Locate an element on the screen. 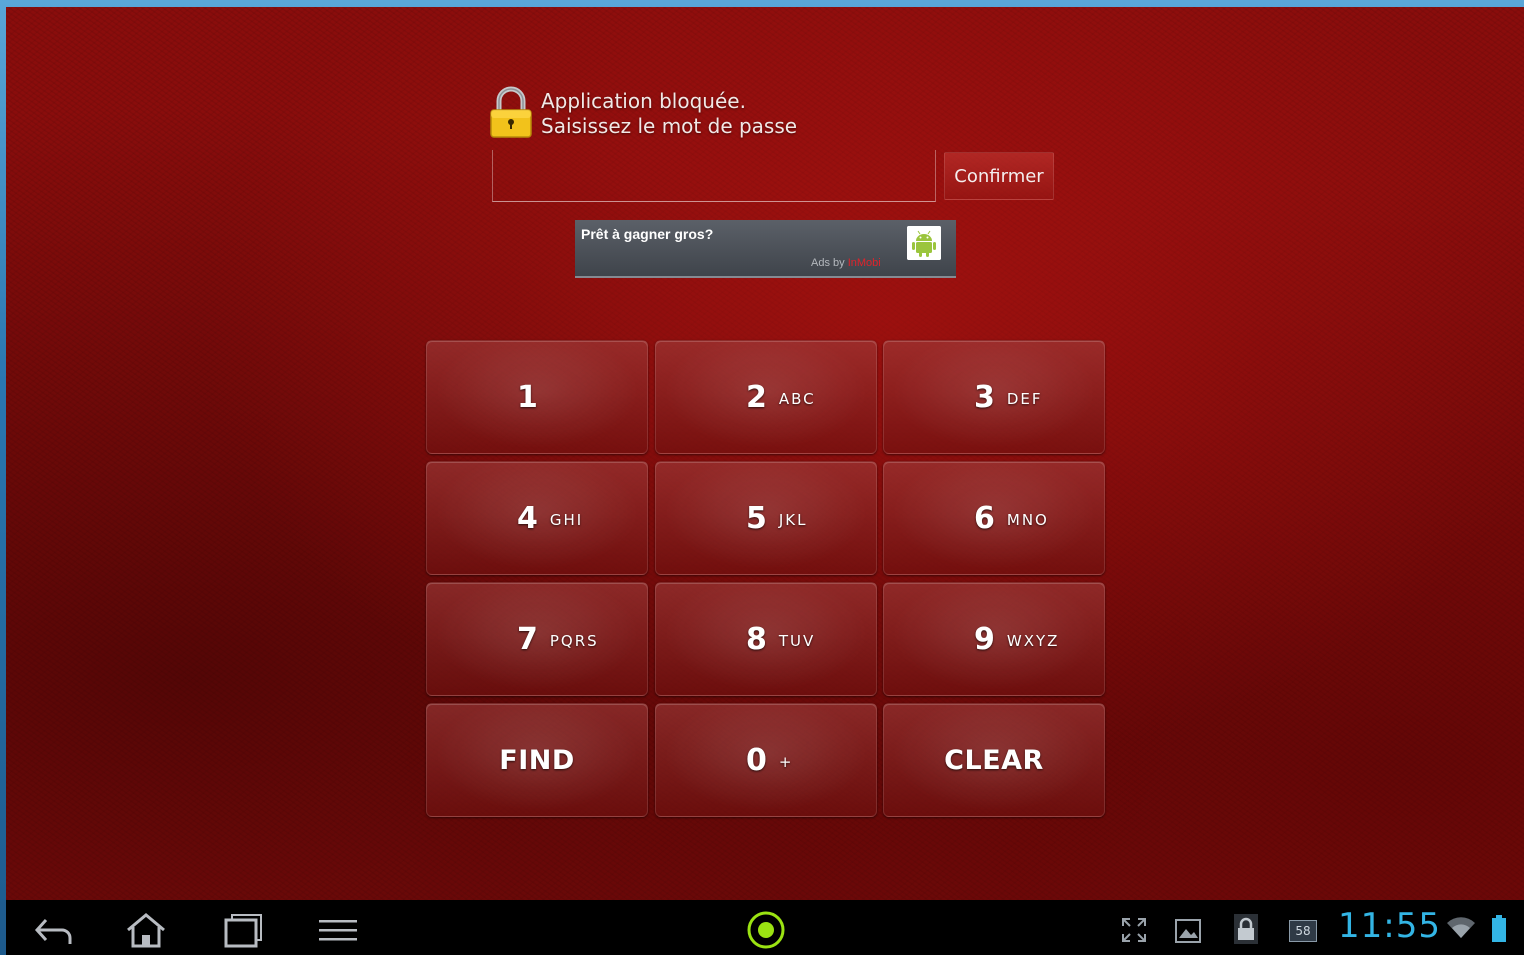 The image size is (1524, 955). key-letters: WXYZ is located at coordinates (1033, 641).